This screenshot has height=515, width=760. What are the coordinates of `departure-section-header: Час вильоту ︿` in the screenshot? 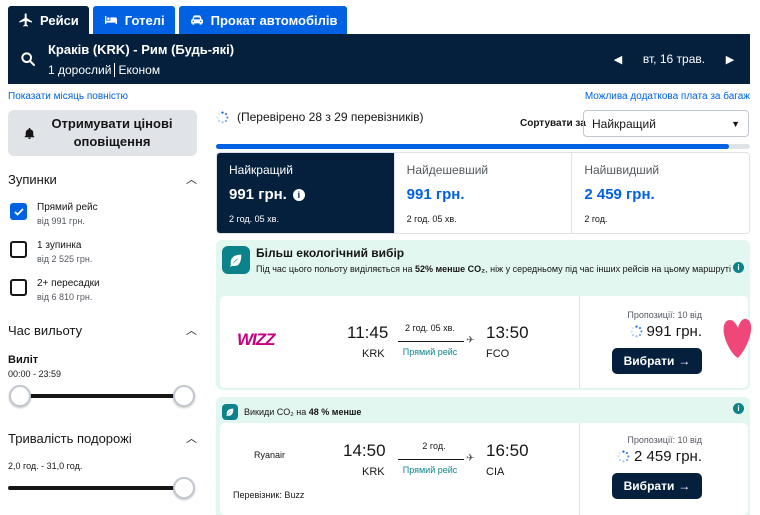 It's located at (102, 330).